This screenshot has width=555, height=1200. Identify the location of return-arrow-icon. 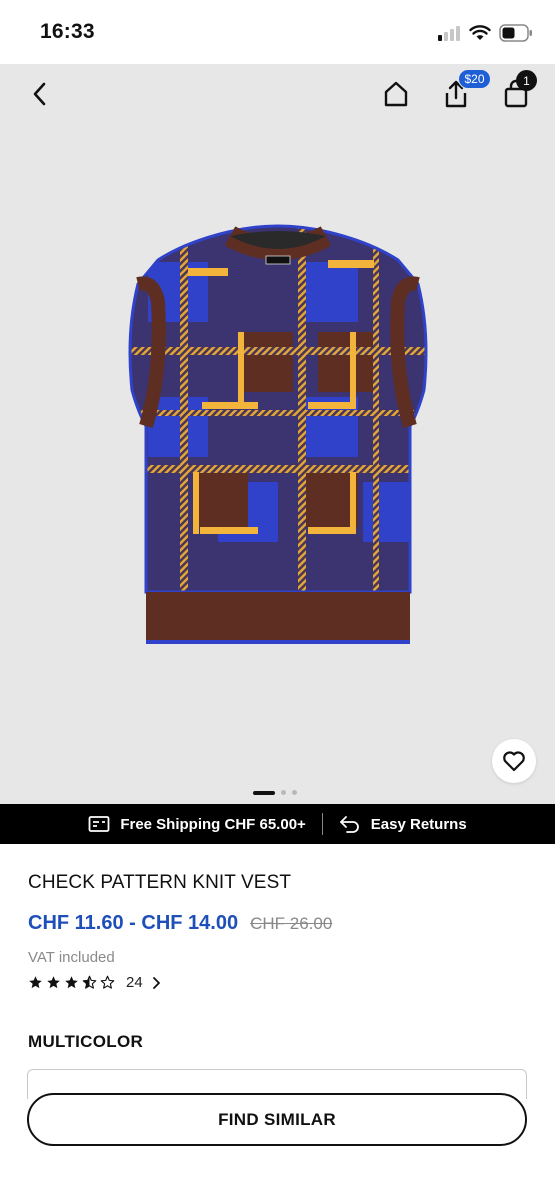
(349, 824).